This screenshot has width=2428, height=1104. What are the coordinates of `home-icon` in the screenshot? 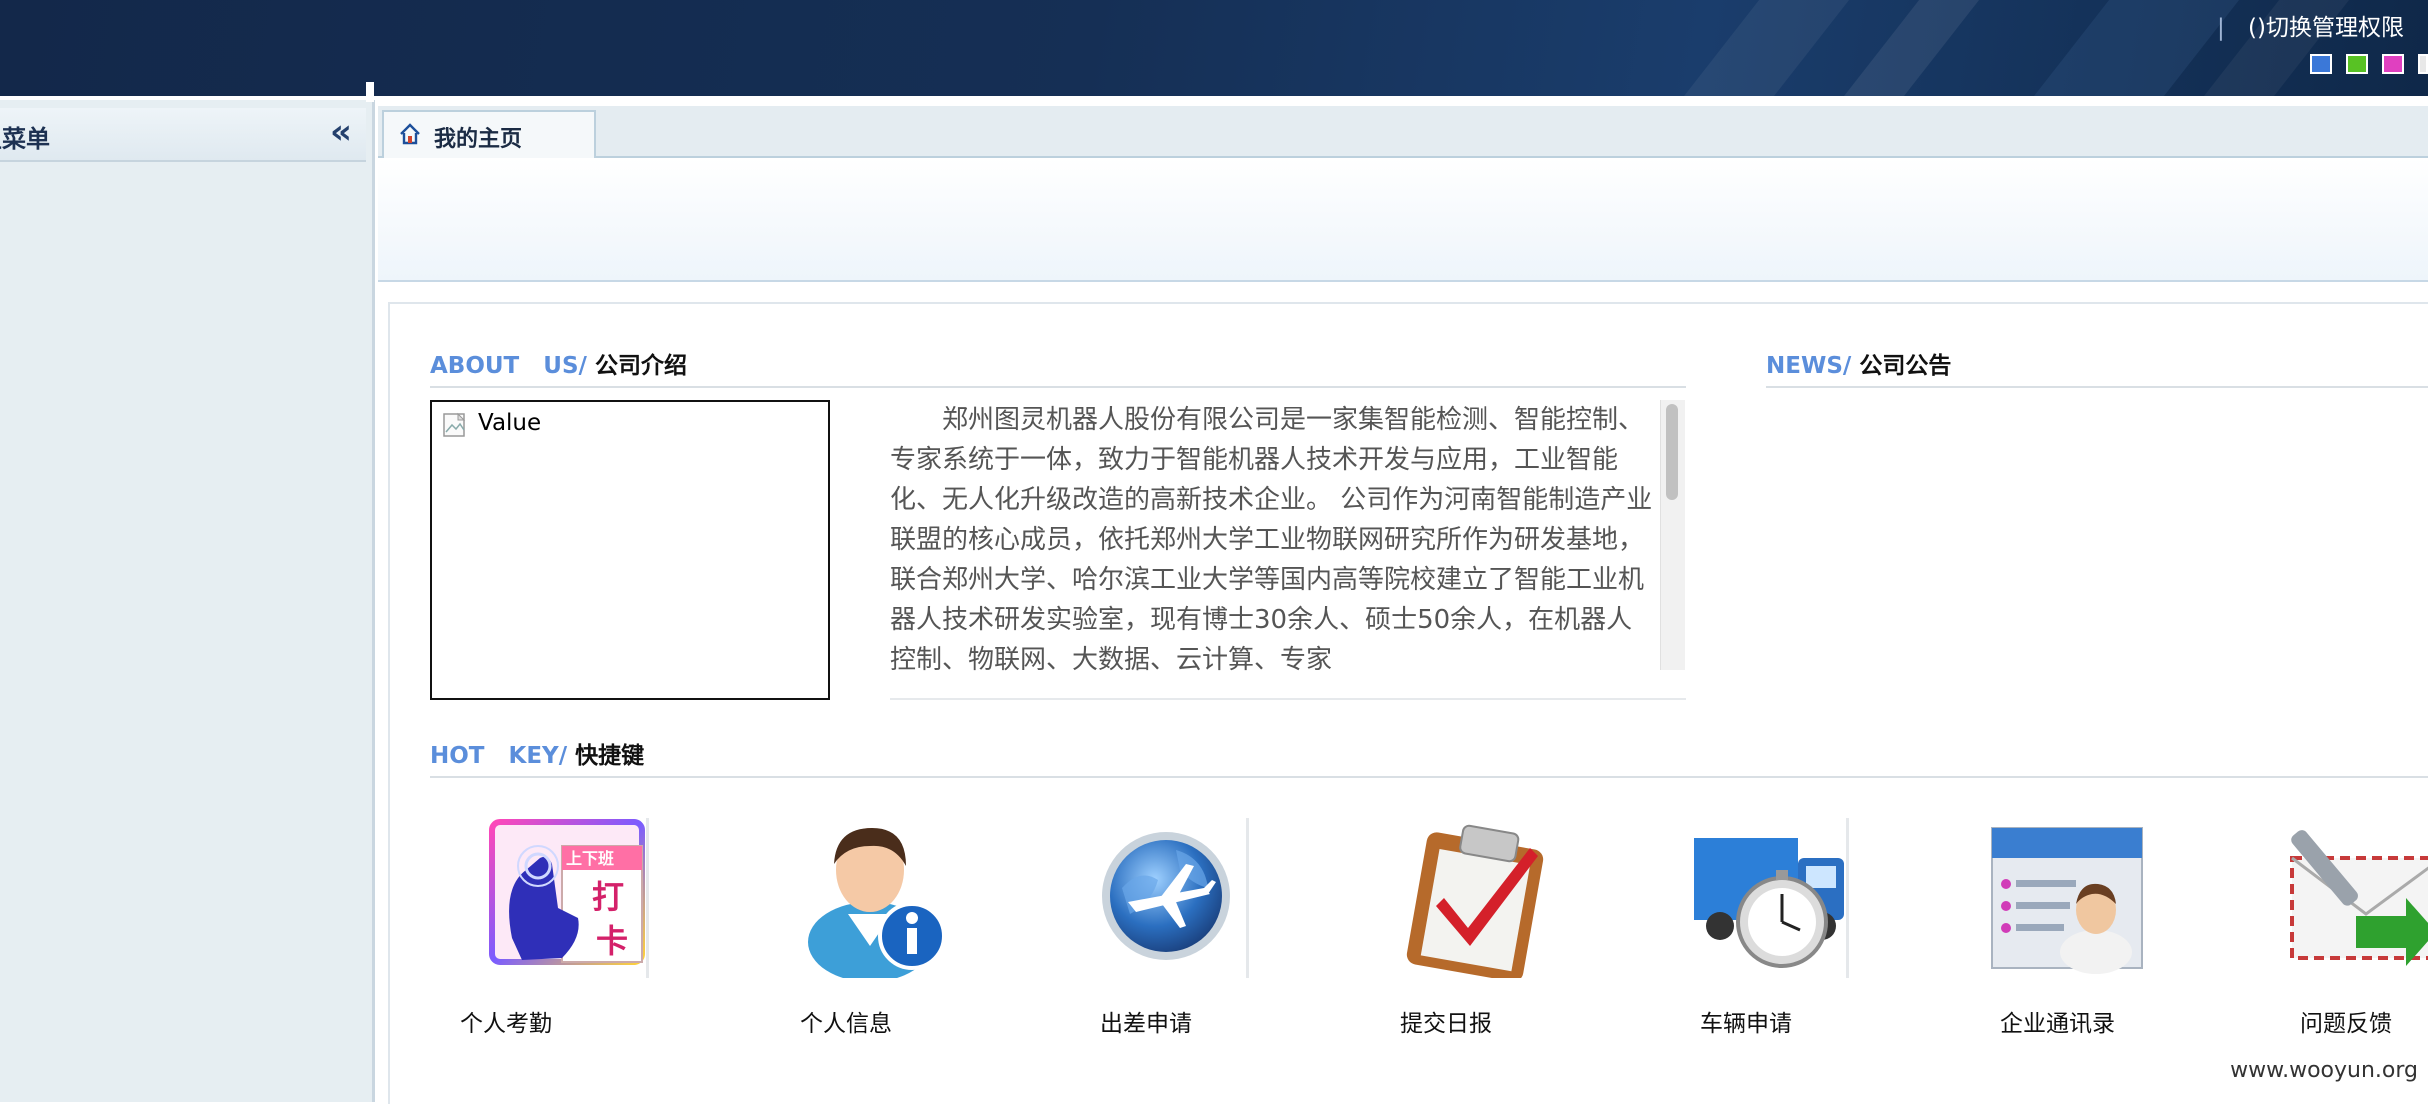 It's located at (410, 134).